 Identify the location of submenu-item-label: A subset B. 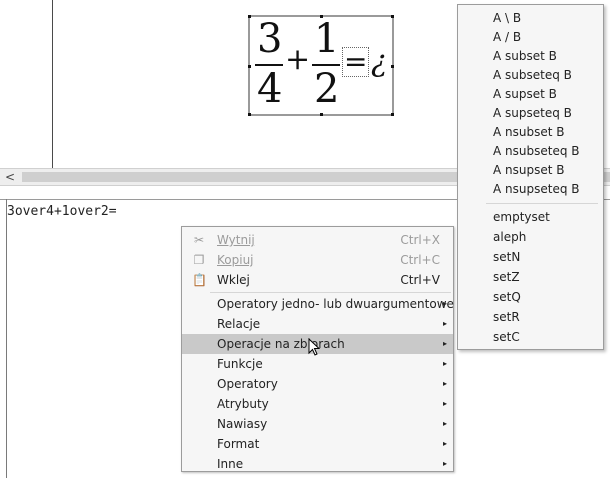
(525, 56).